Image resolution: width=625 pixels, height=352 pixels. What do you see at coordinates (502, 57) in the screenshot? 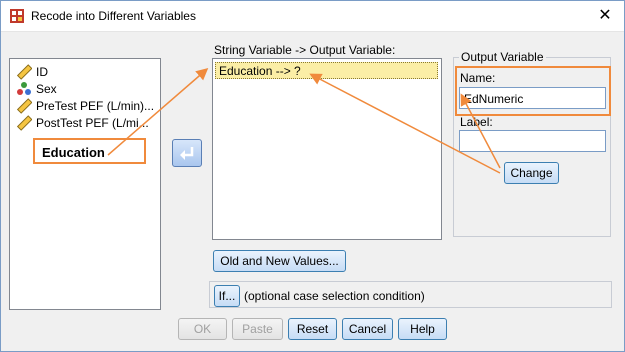
I see `output-variable-title: Output Variable` at bounding box center [502, 57].